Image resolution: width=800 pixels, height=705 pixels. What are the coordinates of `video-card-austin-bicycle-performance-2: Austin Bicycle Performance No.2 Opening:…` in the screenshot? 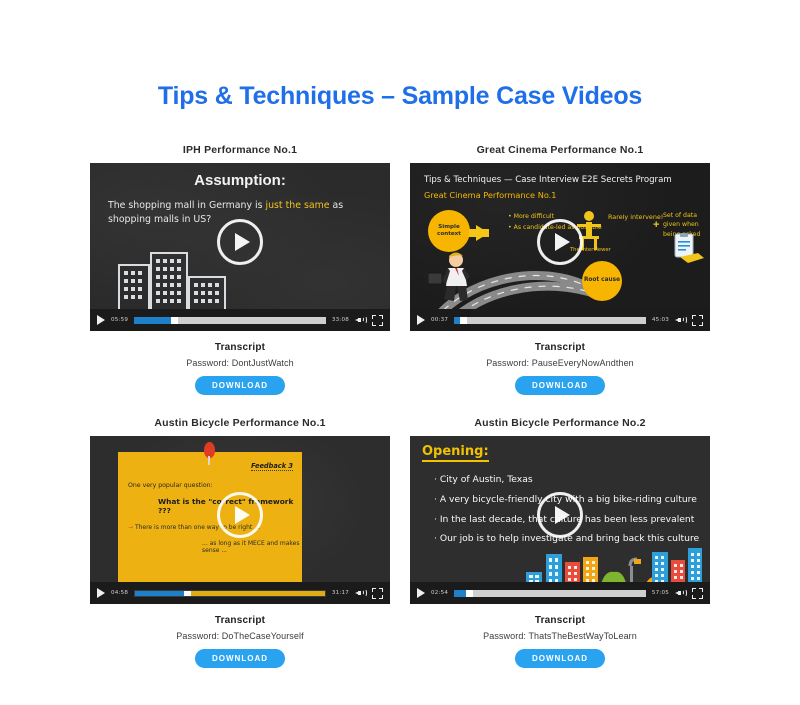 It's located at (560, 542).